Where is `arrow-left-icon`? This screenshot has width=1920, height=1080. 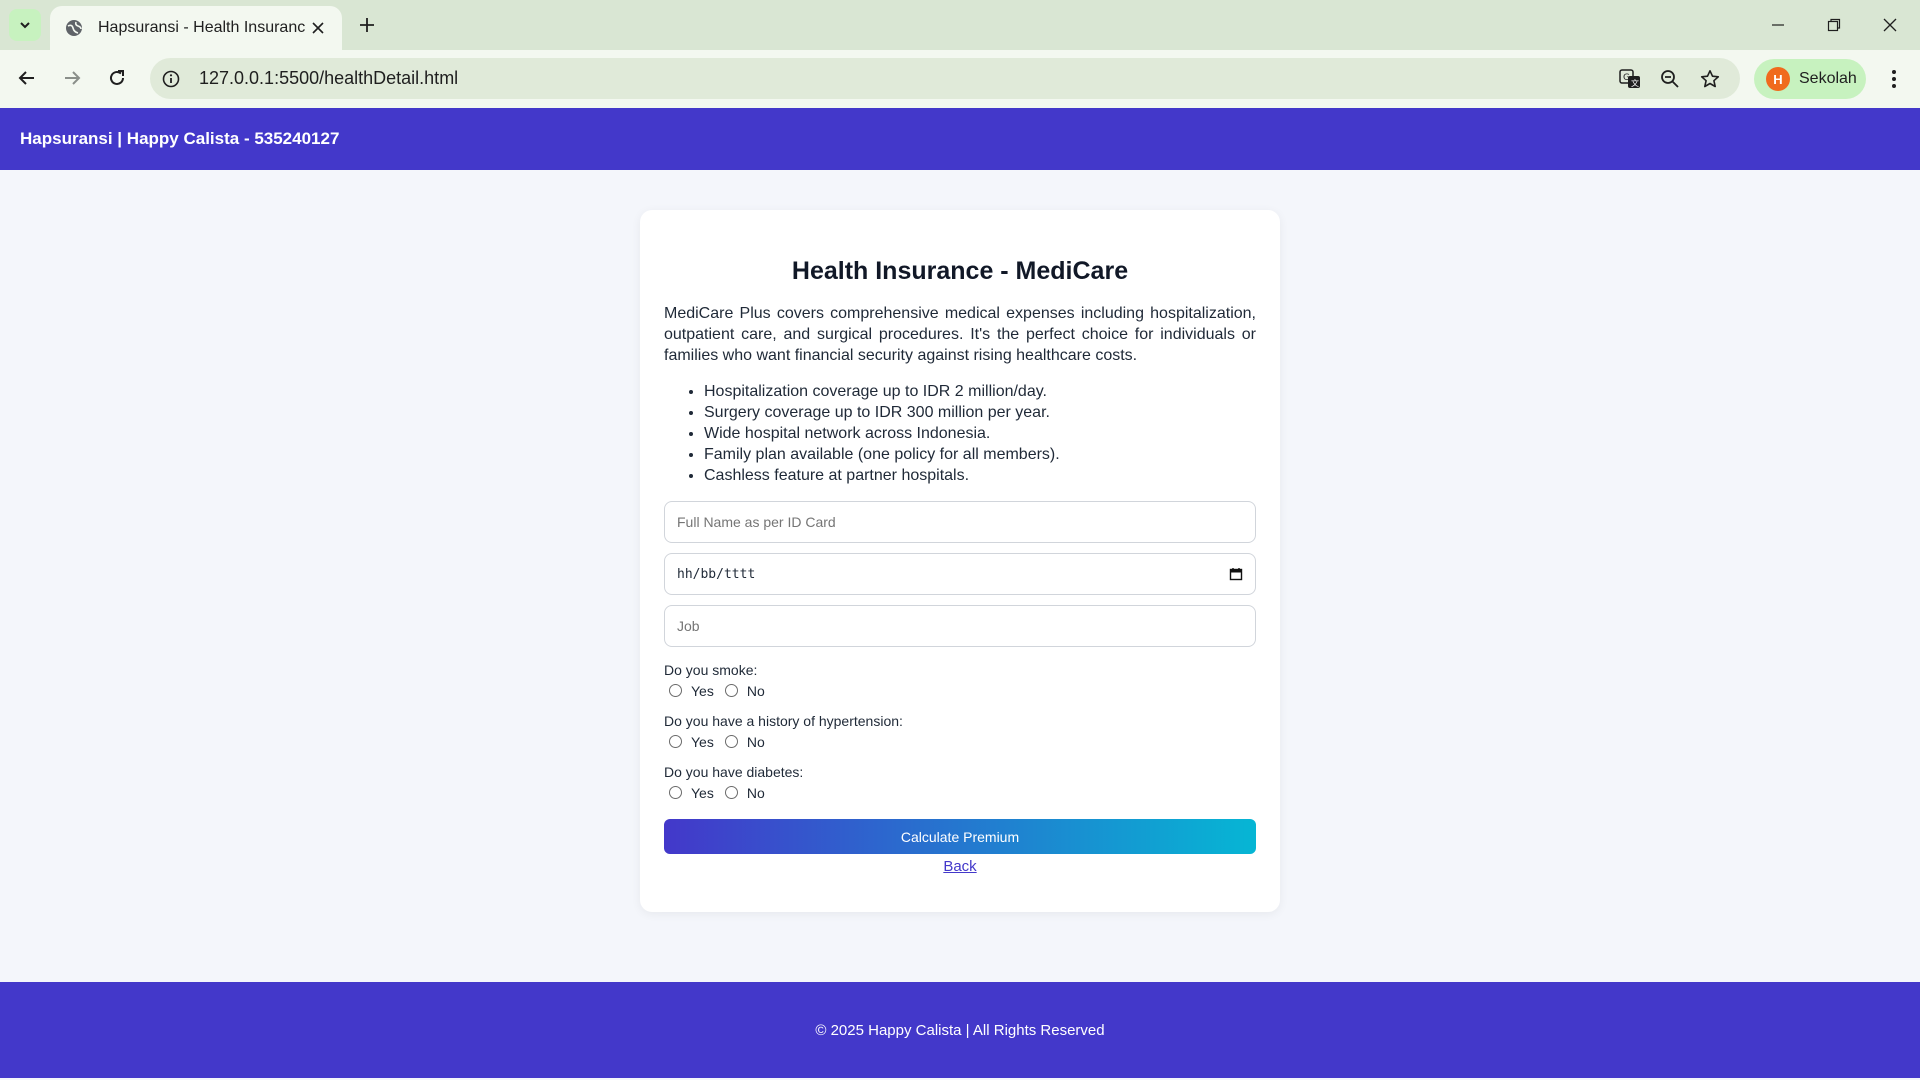
arrow-left-icon is located at coordinates (26, 78).